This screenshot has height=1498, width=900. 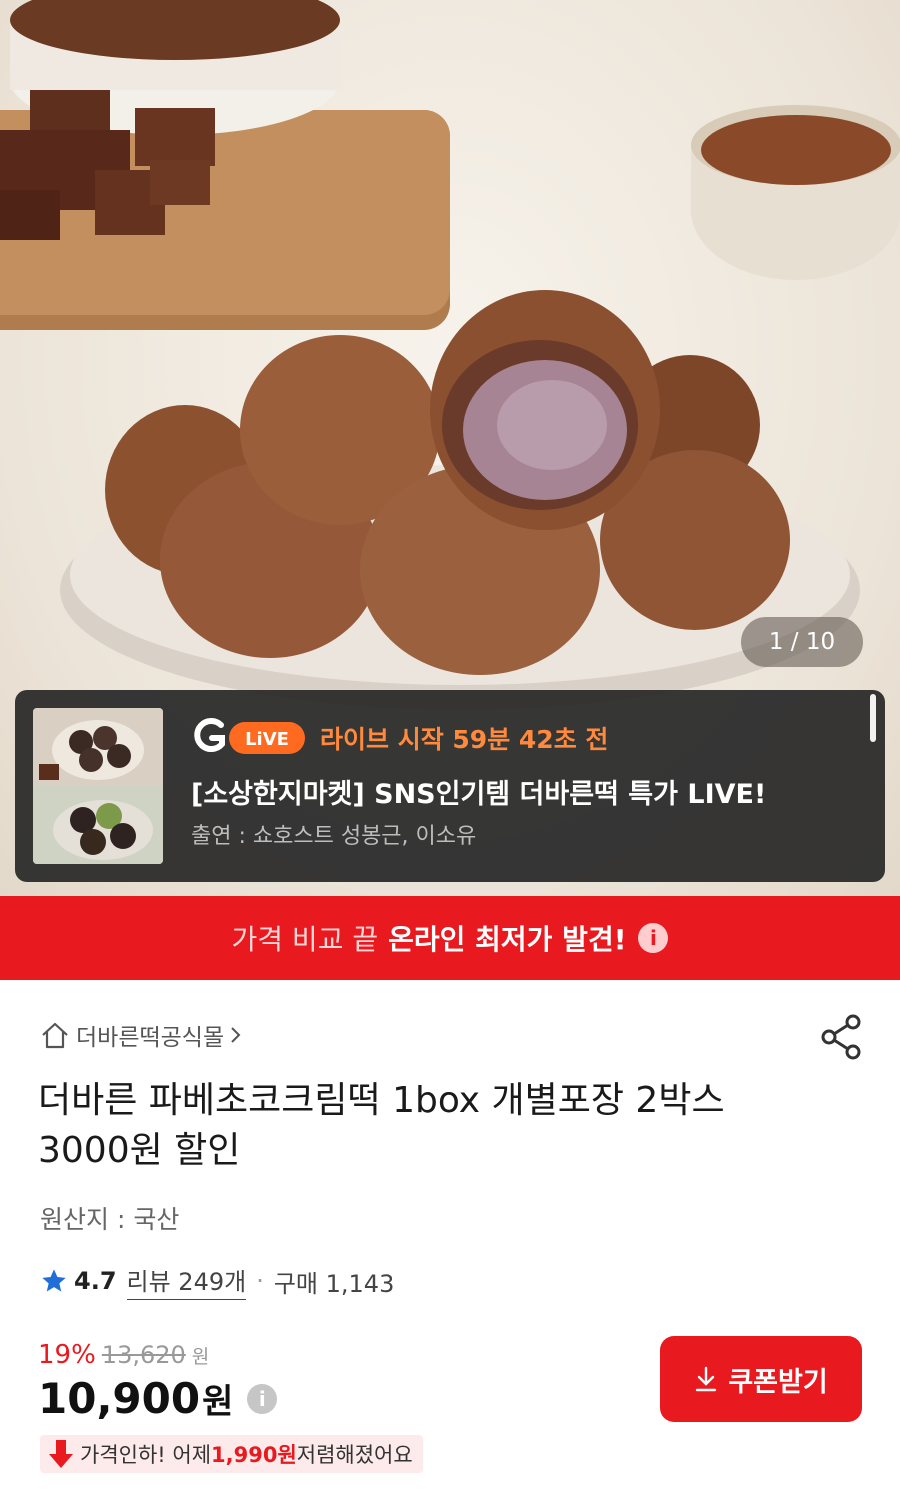 I want to click on price-info-icon: i, so click(x=262, y=1398).